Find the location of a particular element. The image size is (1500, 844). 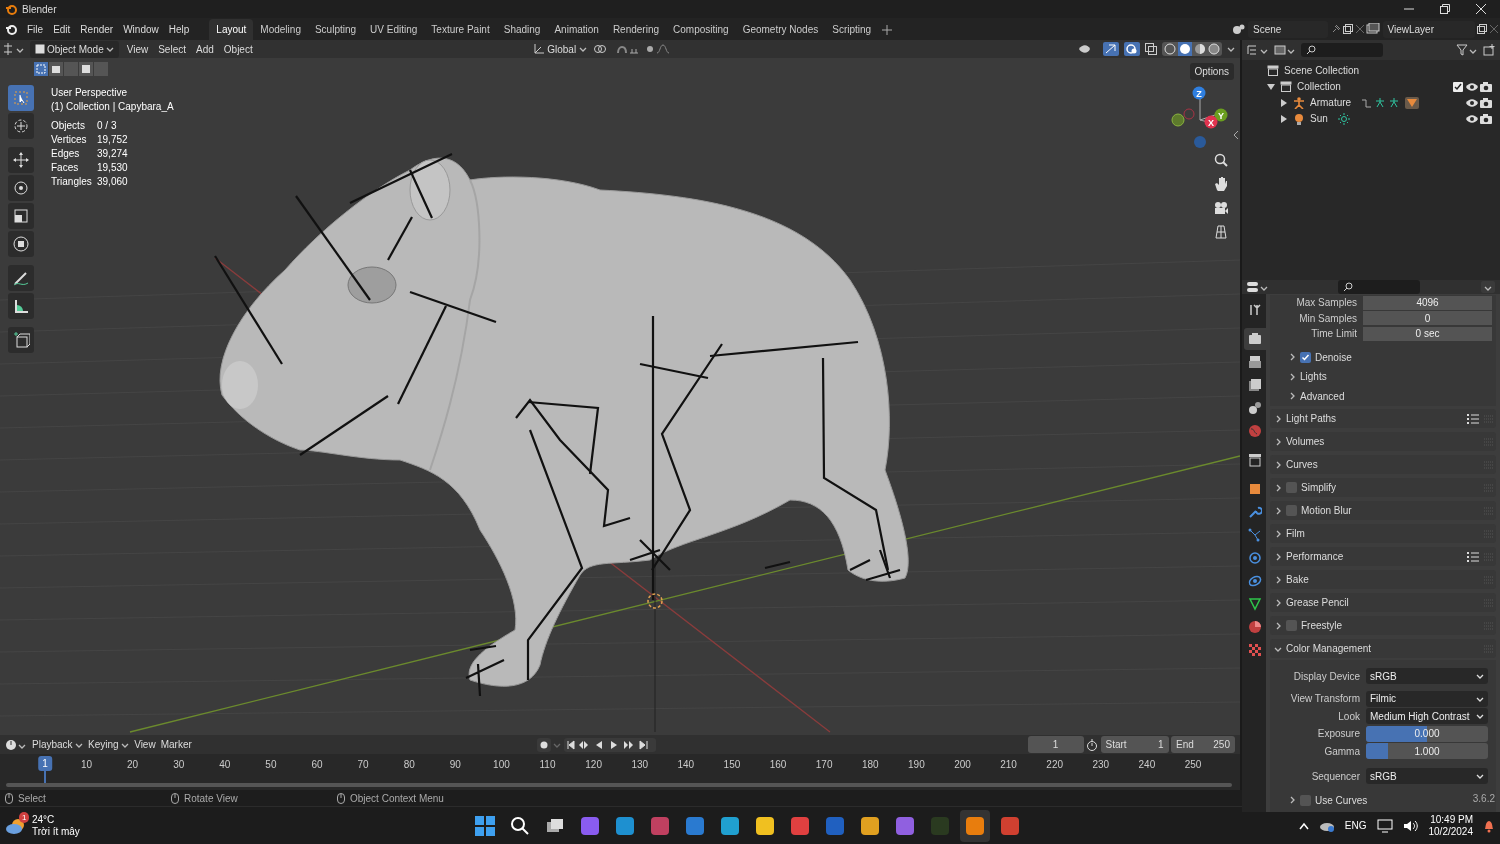

number-field: 0 is located at coordinates (1427, 318).